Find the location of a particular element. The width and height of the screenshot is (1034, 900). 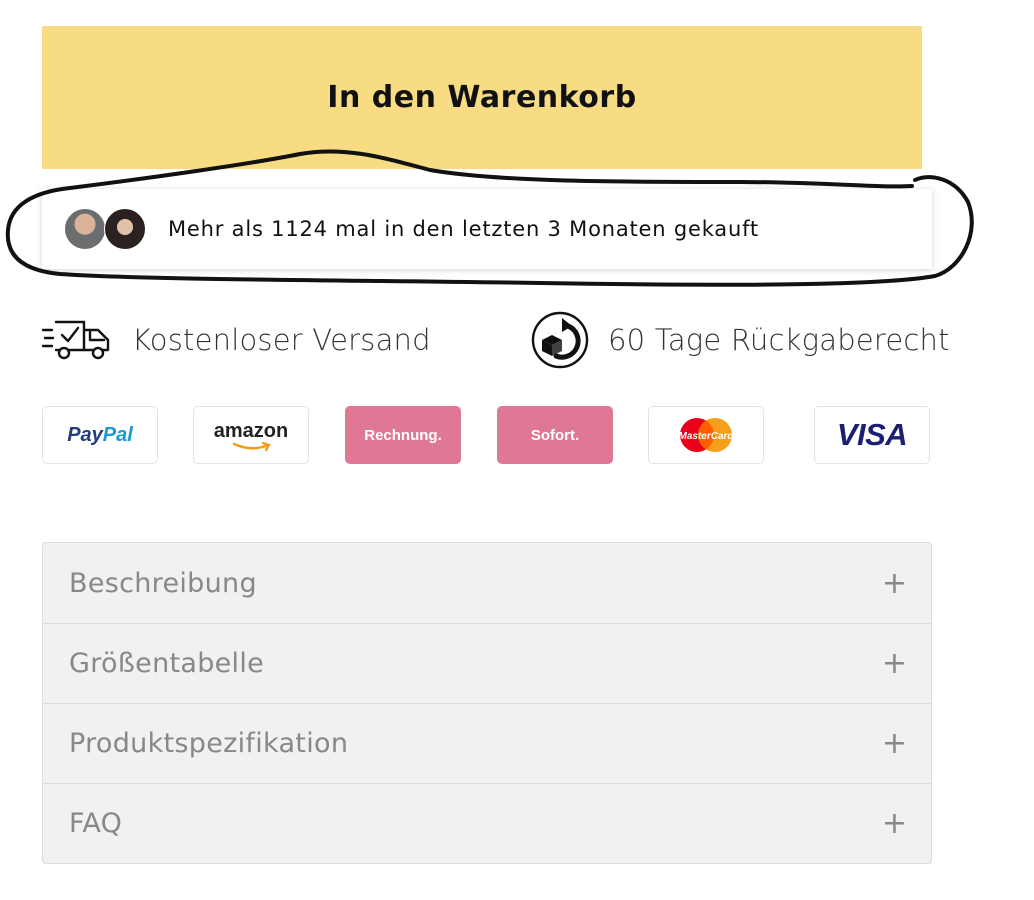

svg-text: MasterCard is located at coordinates (706, 436).